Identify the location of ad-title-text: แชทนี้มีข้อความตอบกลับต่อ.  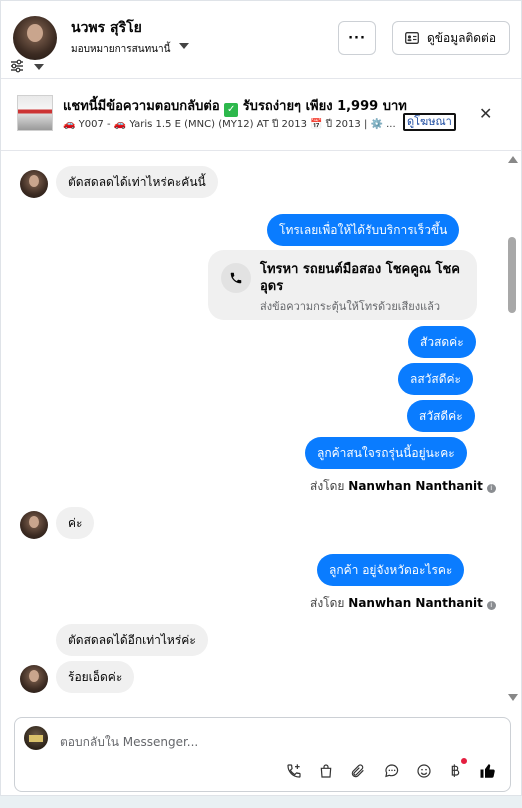
(141, 106).